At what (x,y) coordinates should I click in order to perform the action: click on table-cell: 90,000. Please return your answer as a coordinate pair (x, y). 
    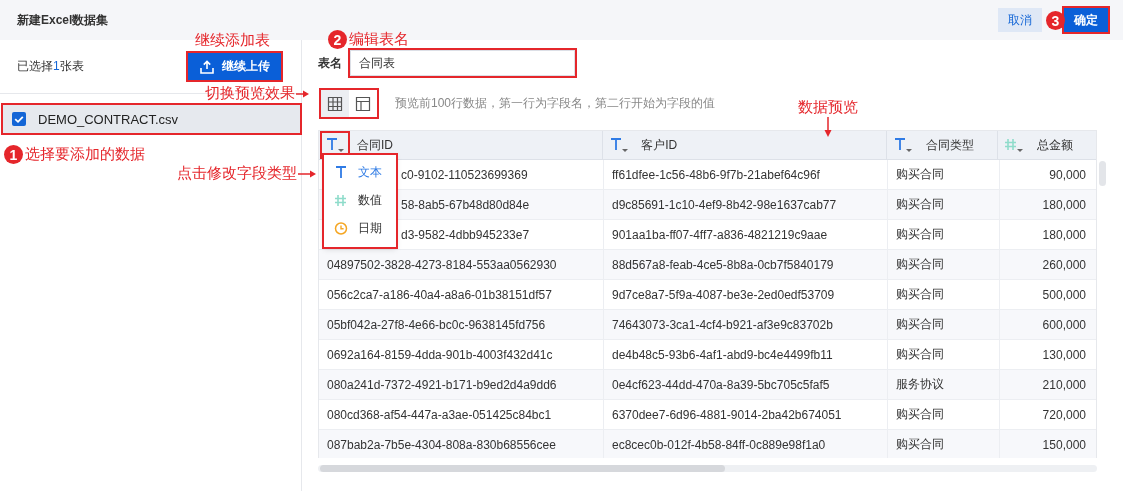
    Looking at the image, I should click on (1067, 174).